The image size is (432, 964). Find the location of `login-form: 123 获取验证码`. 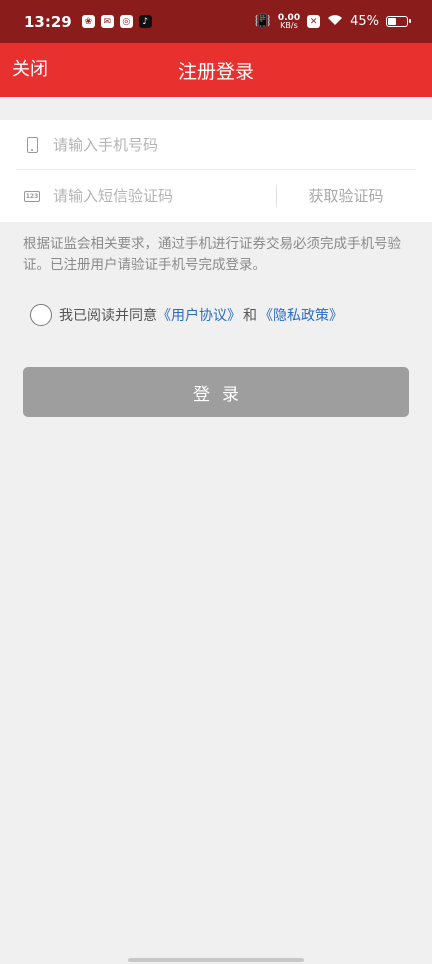

login-form: 123 获取验证码 is located at coordinates (216, 171).